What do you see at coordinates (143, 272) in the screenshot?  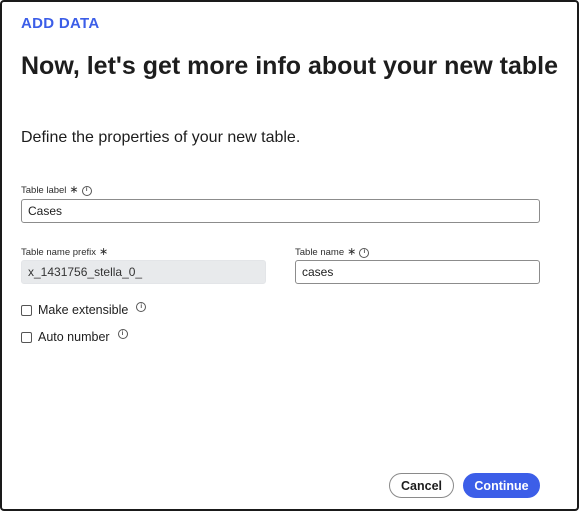 I see `table-name-prefix-field: x_1431756_stella_0_` at bounding box center [143, 272].